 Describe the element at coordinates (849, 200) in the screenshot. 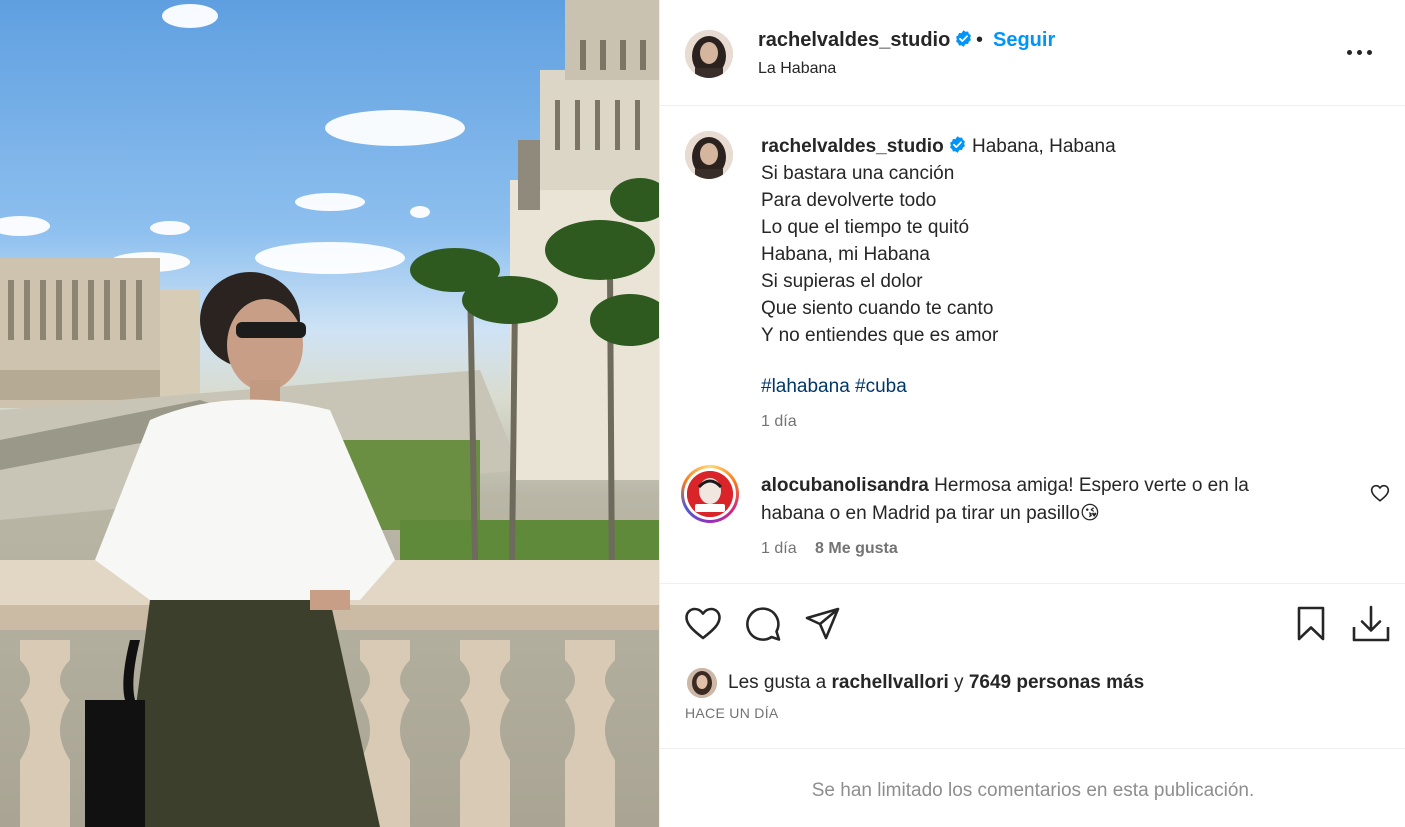

I see `caption-line: Para devolverte todo` at that location.